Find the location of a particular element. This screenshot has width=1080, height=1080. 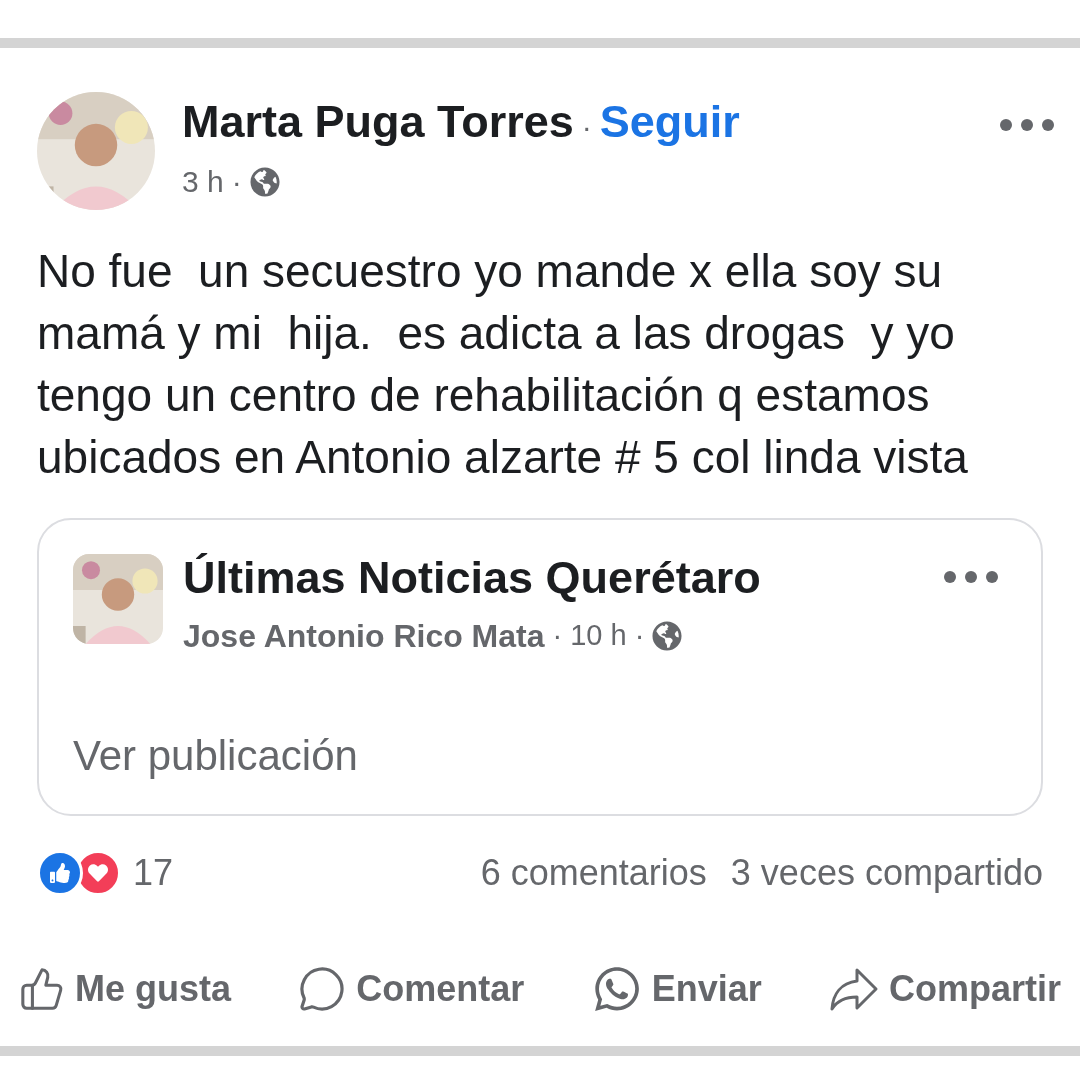

reaction-count: 17 is located at coordinates (153, 873).